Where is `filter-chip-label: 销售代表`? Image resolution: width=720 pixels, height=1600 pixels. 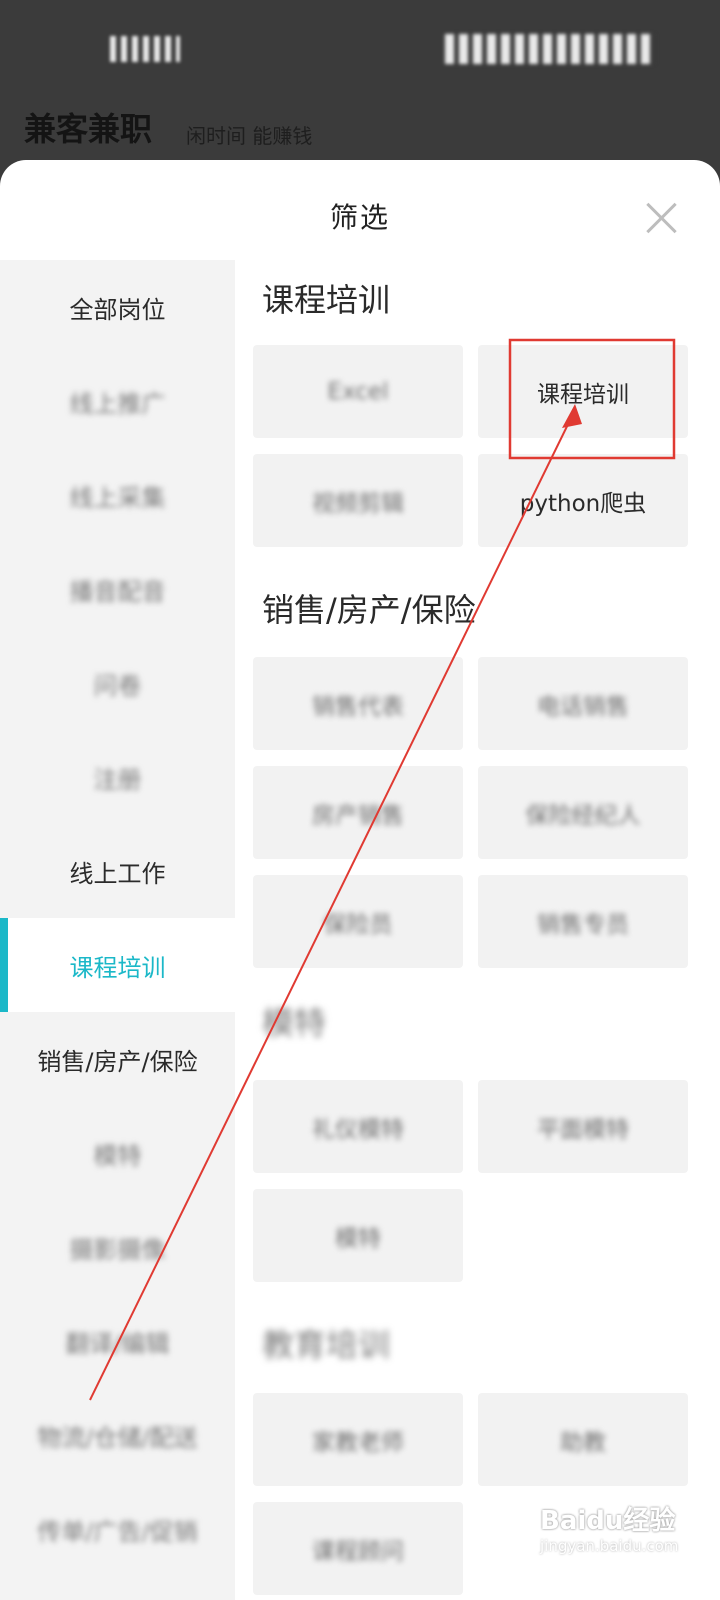 filter-chip-label: 销售代表 is located at coordinates (358, 706).